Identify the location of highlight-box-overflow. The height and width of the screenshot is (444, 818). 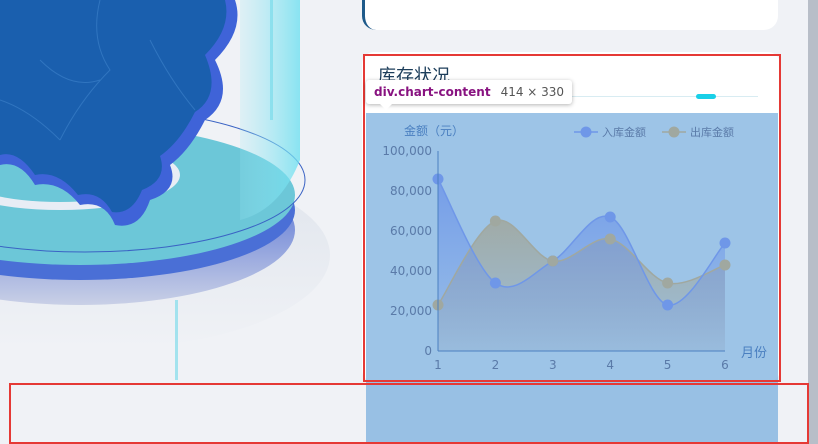
(409, 413).